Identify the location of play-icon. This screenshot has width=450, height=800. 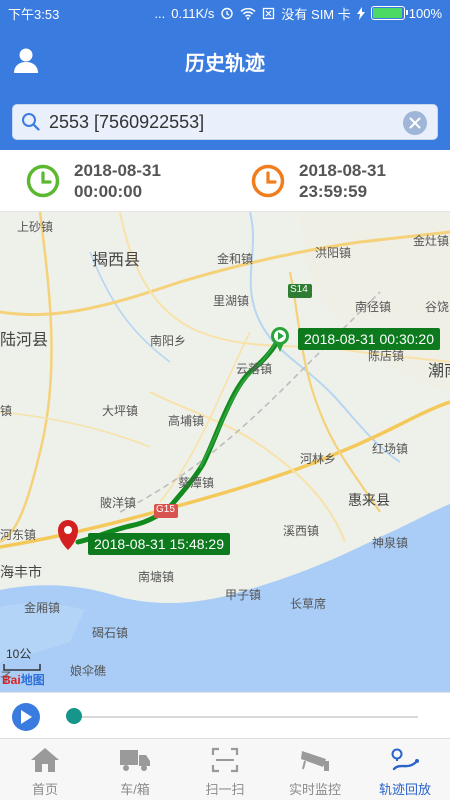
(26, 717).